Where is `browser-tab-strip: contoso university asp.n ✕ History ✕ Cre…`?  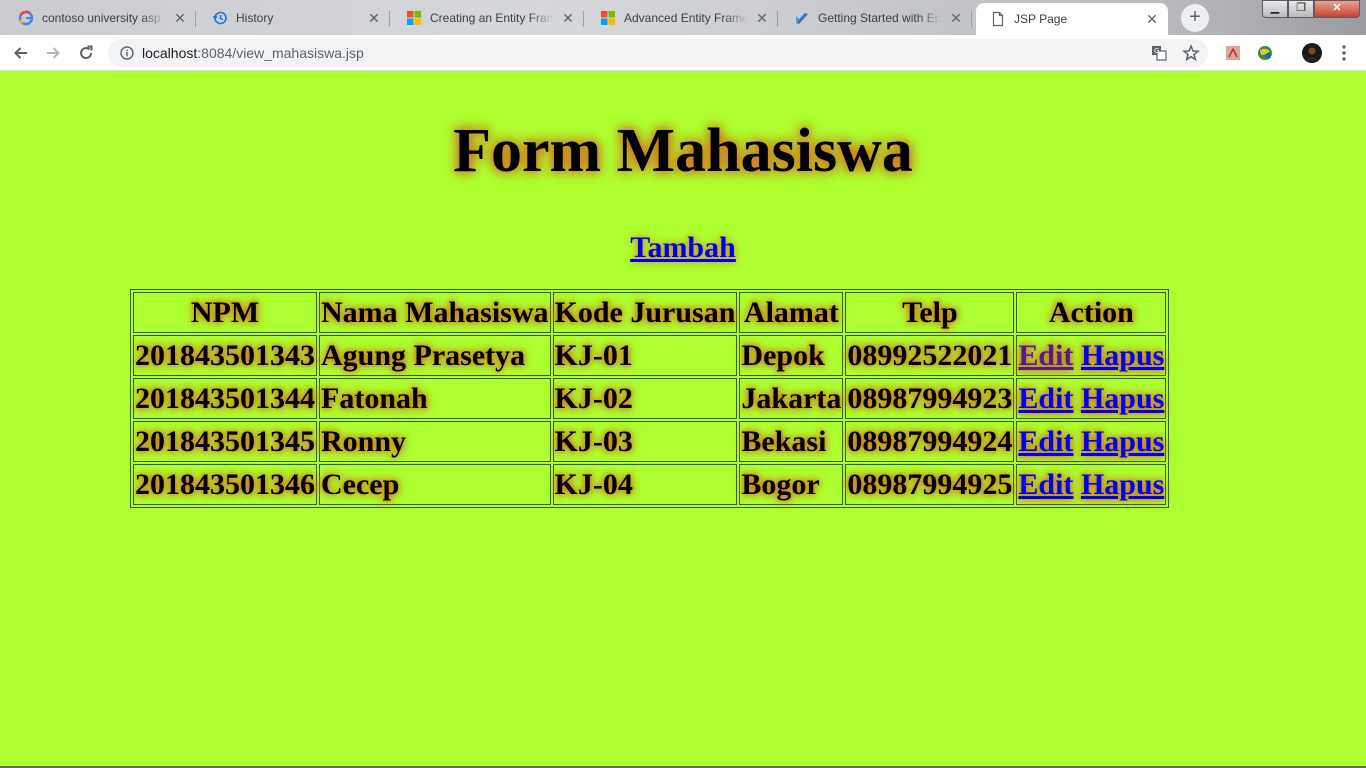
browser-tab-strip: contoso university asp.n ✕ History ✕ Cre… is located at coordinates (683, 17).